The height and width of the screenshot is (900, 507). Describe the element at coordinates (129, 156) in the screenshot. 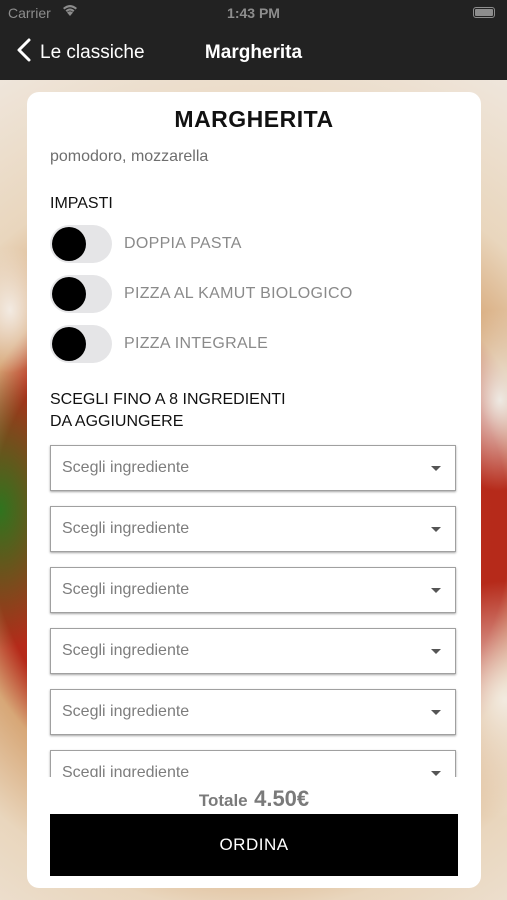

I see `product-description: pomodoro, mozzarella` at that location.